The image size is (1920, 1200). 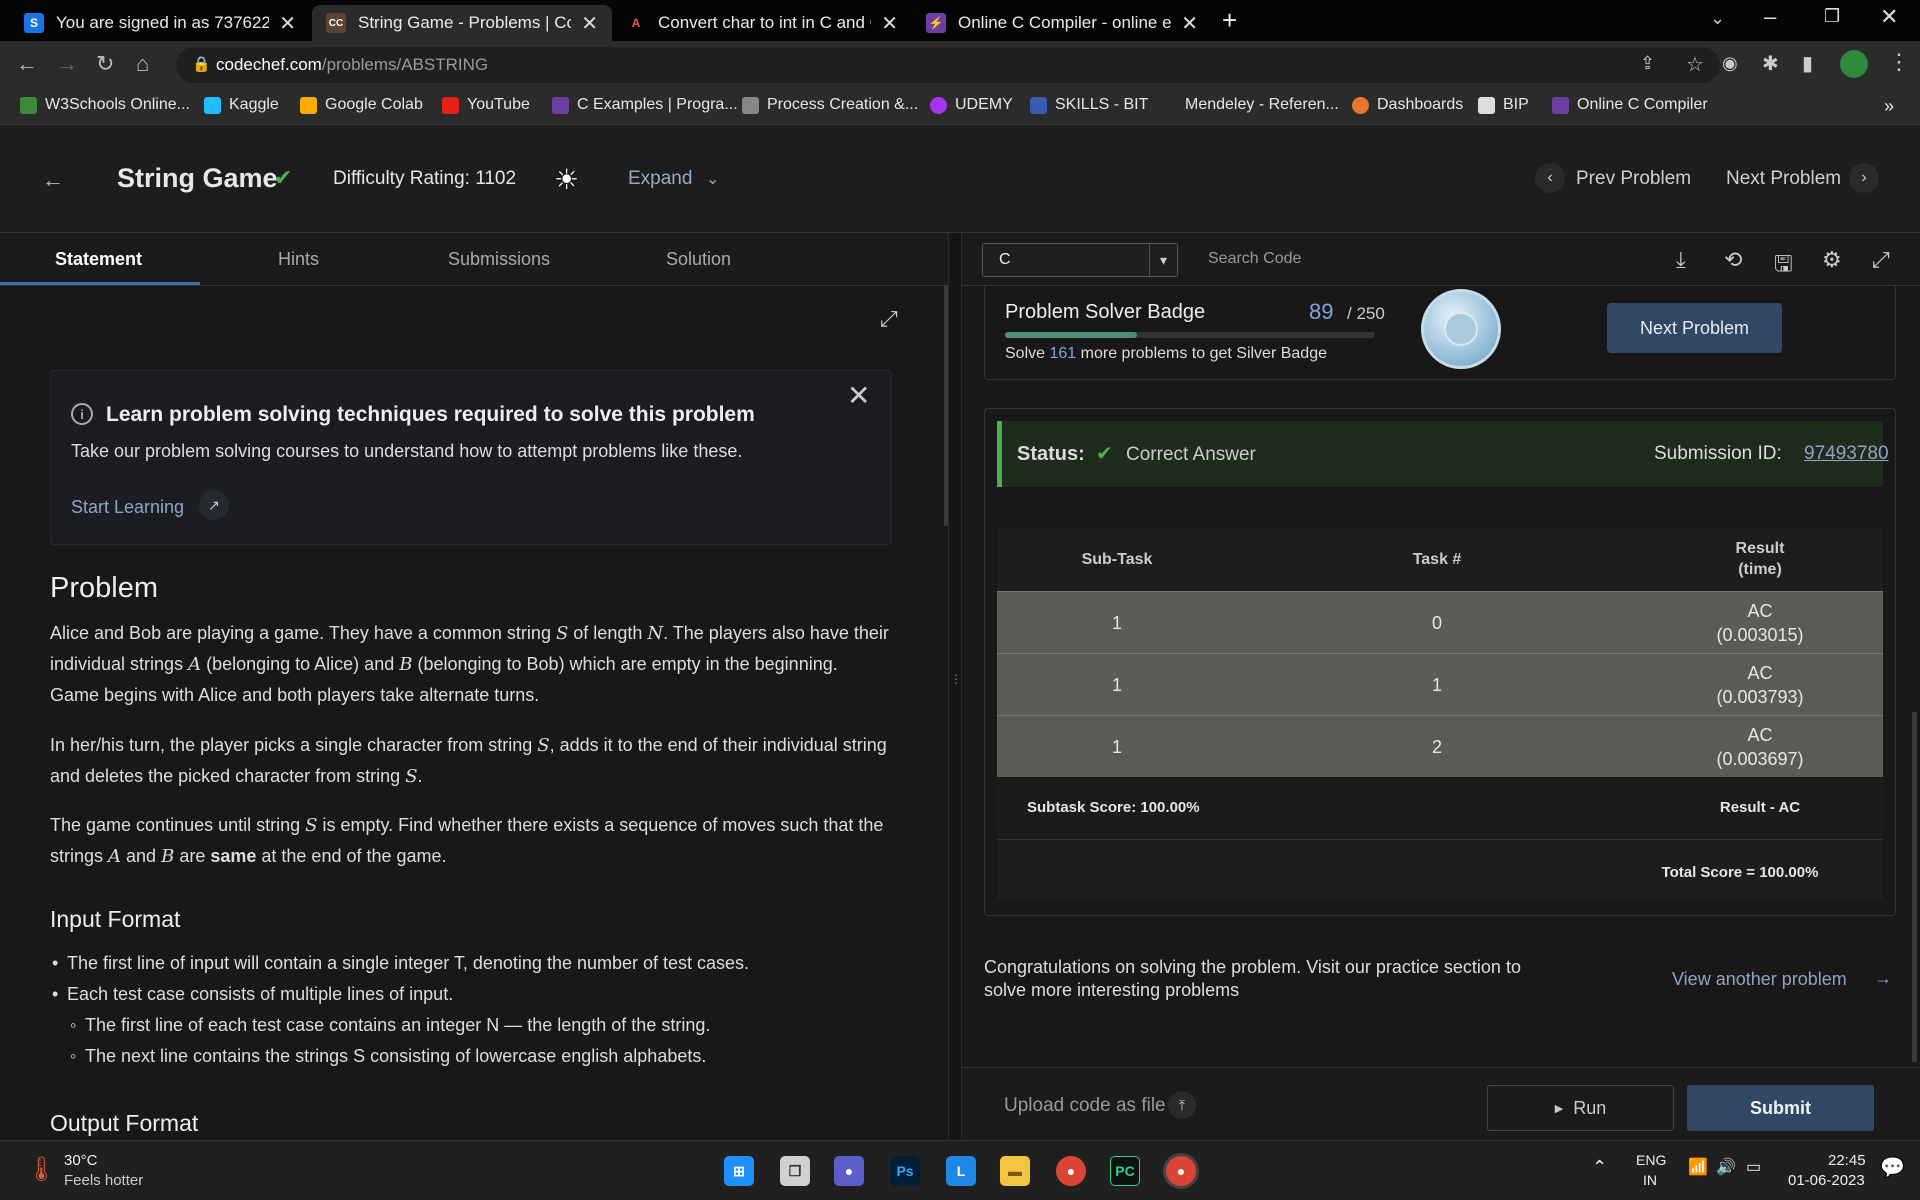 I want to click on tab-favicon-icon: CC, so click(x=336, y=23).